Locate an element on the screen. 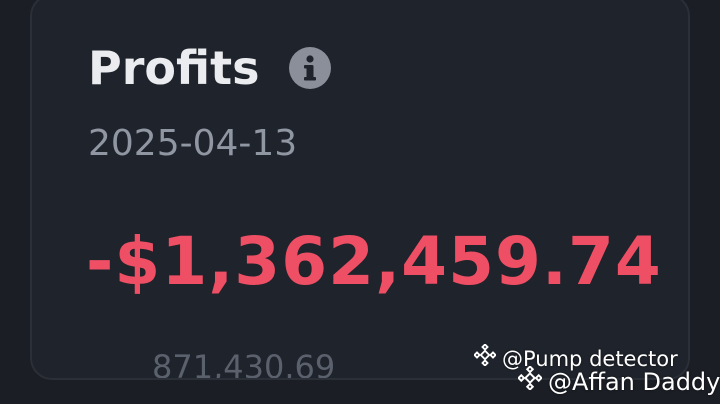 This screenshot has width=720, height=404. info-icon is located at coordinates (310, 68).